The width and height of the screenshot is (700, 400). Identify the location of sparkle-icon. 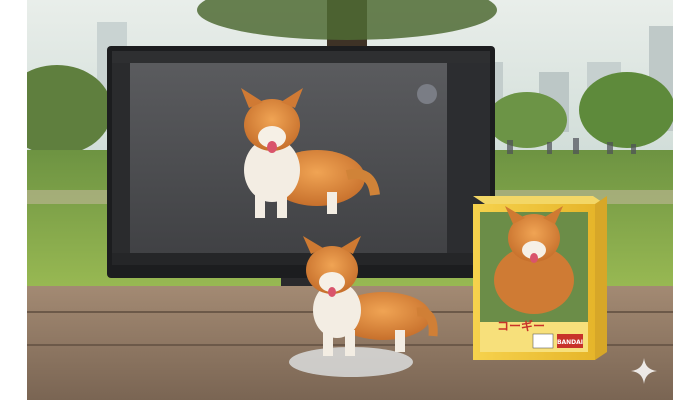
(644, 371).